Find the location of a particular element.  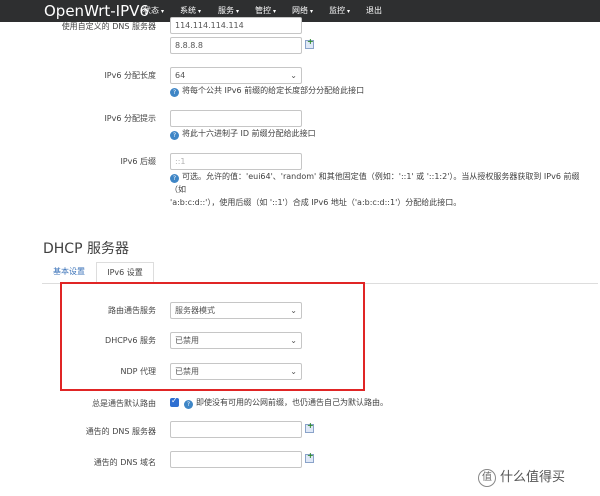

add-announced-domain-icon is located at coordinates (309, 457).